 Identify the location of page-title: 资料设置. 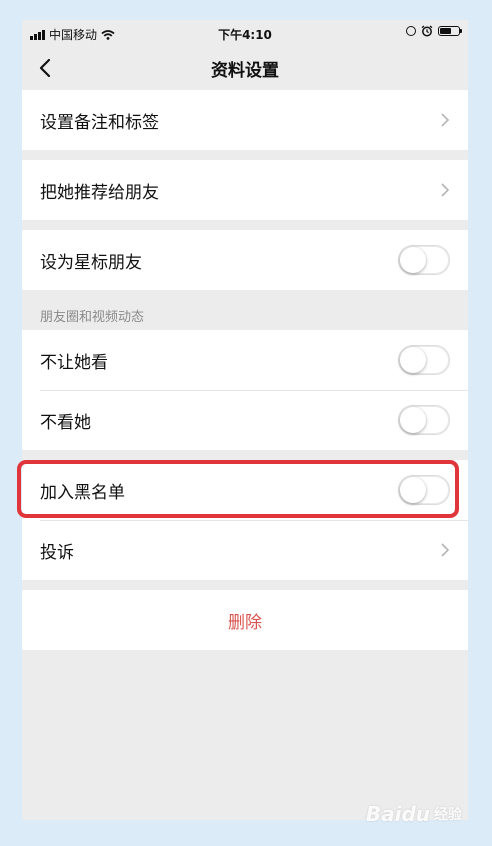
(245, 70).